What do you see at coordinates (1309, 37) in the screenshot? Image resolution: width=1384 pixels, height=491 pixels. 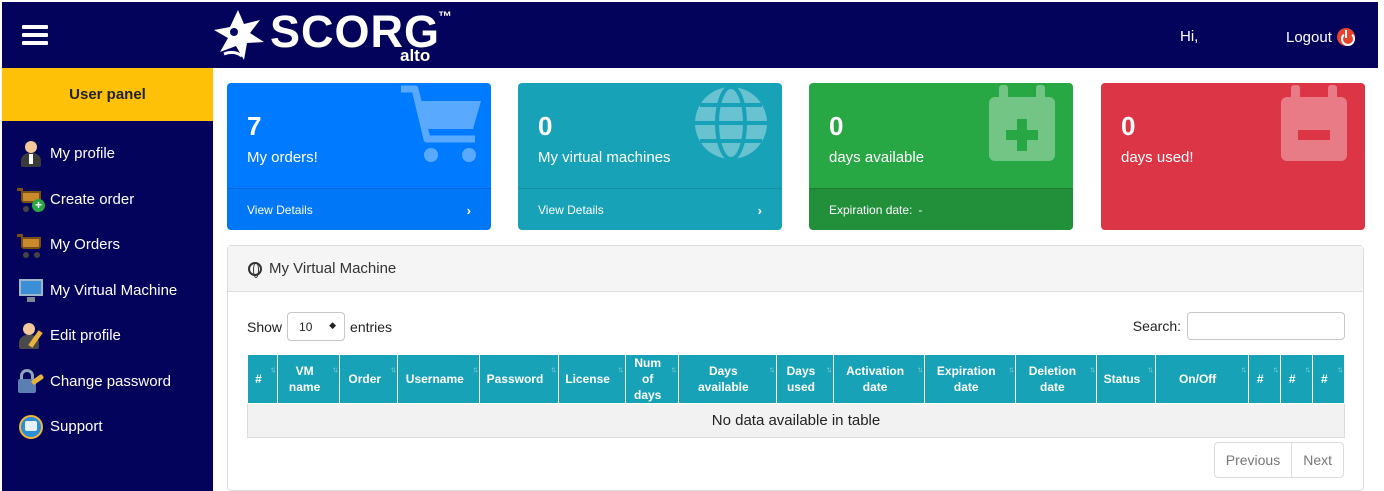 I see `logout-label: Logout` at bounding box center [1309, 37].